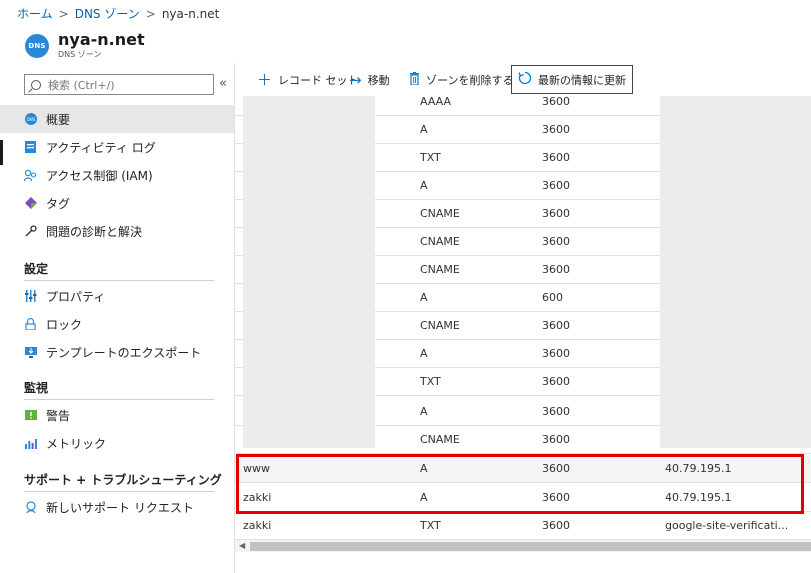  What do you see at coordinates (436, 101) in the screenshot?
I see `record-type: AAAA` at bounding box center [436, 101].